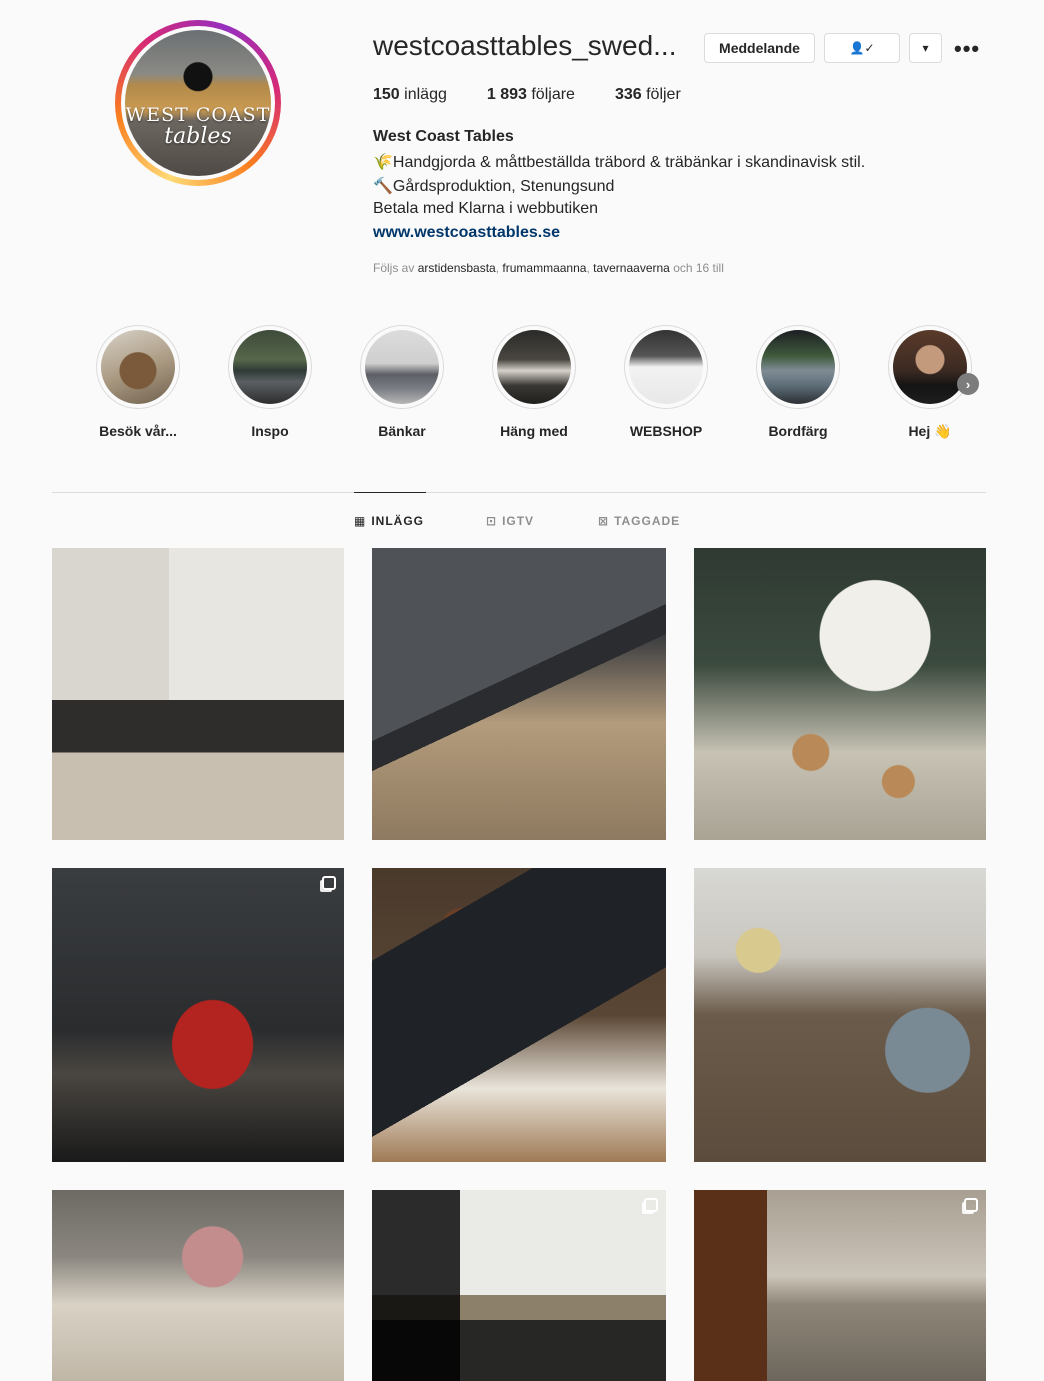  I want to click on tabs-divider, so click(519, 492).